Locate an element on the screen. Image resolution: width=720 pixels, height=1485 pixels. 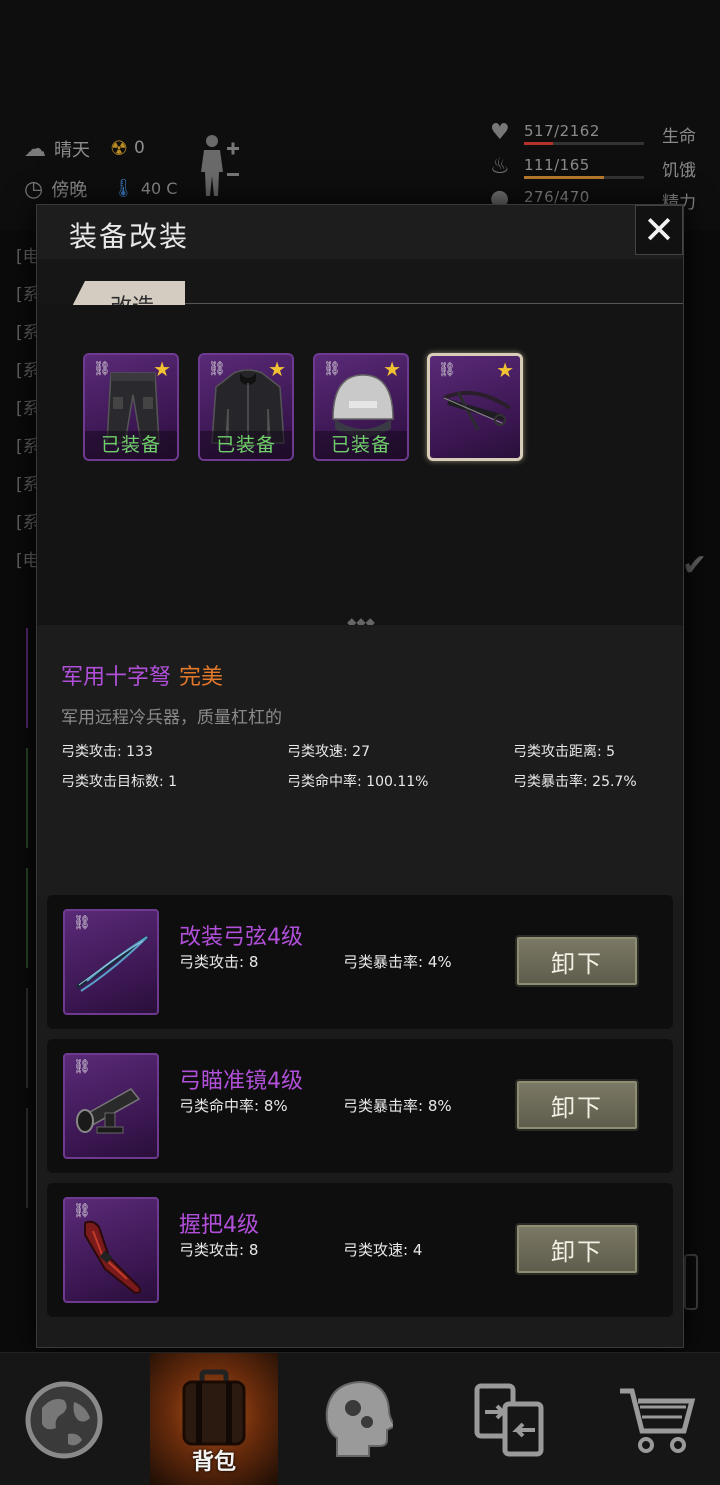
bottom-navigation: 背包 is located at coordinates (360, 1418).